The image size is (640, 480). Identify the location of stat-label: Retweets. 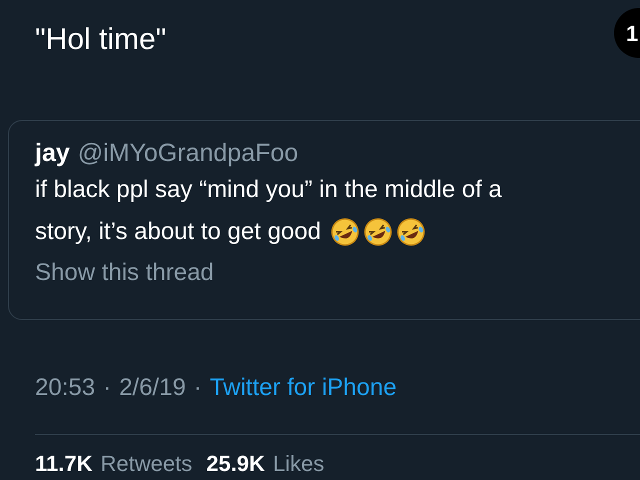
(146, 464).